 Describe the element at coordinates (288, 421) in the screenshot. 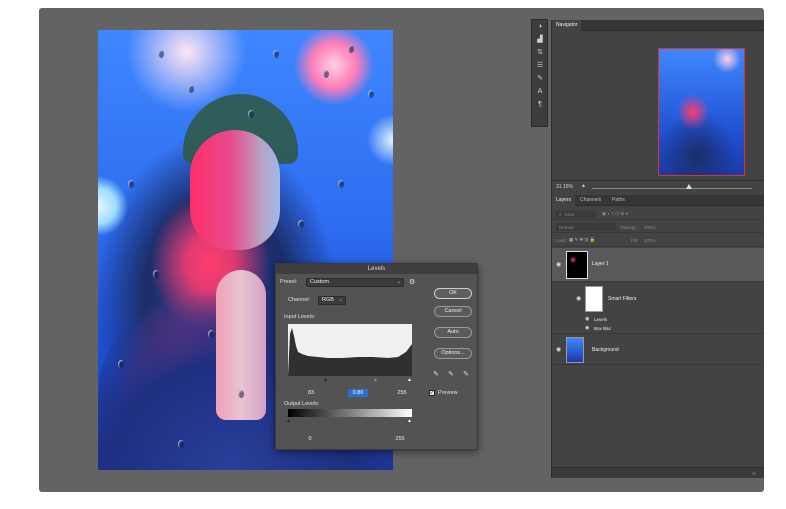

I see `output-black-slider: ▲` at that location.